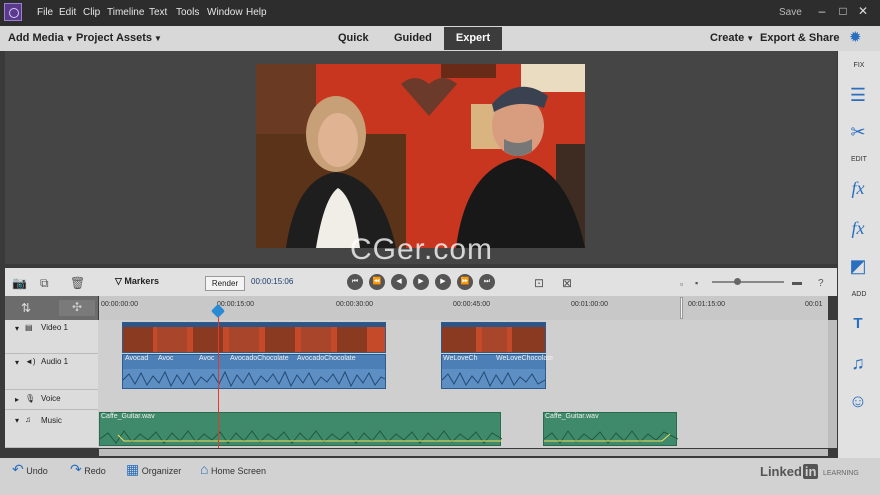  Describe the element at coordinates (125, 13) in the screenshot. I see `menu-timeline: Timeline` at that location.